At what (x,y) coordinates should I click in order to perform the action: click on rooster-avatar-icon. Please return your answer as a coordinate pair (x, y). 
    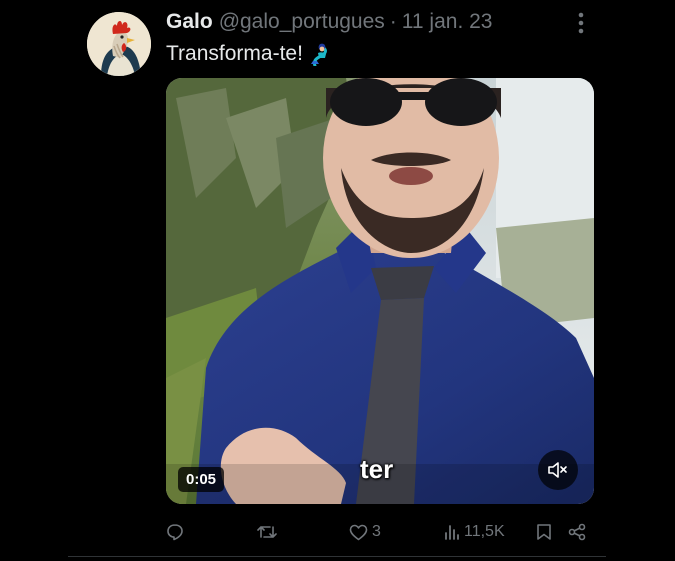
    Looking at the image, I should click on (119, 44).